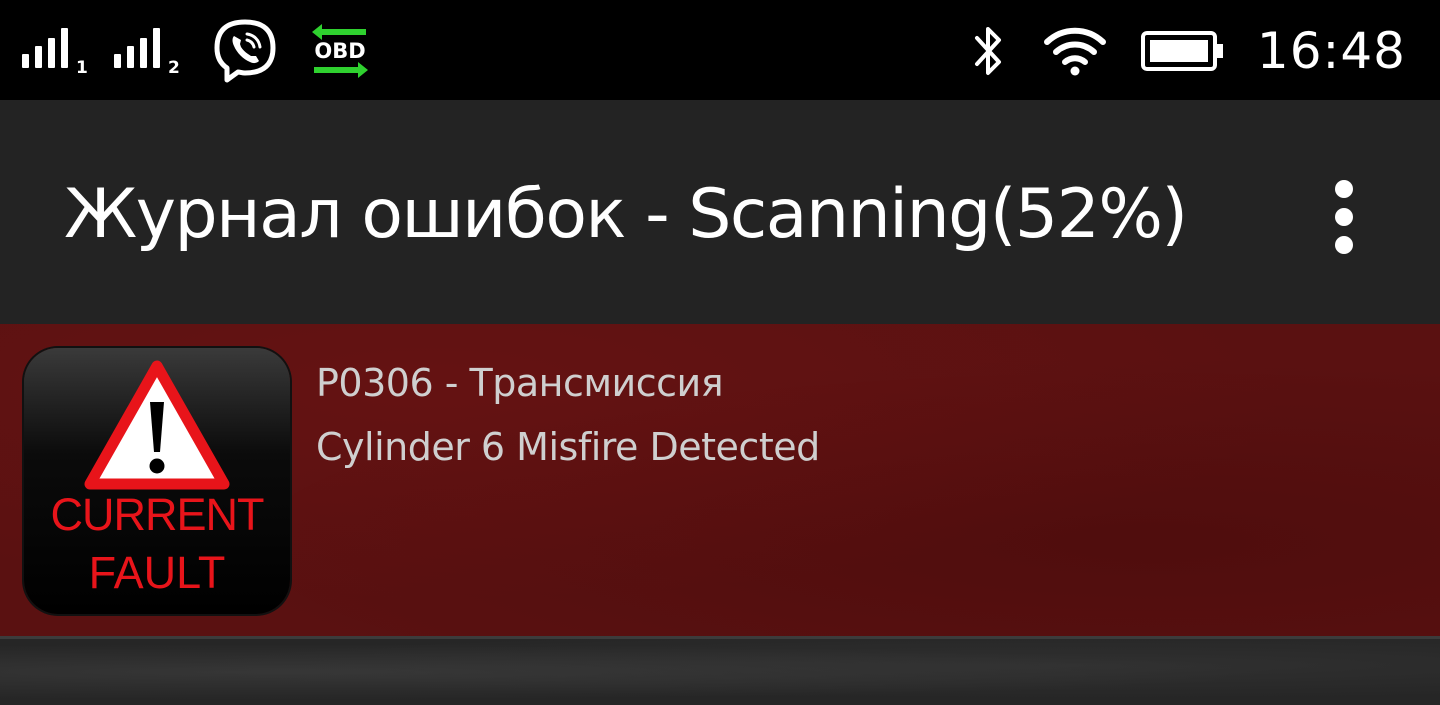 The image size is (1440, 705). I want to click on warning-triangle-icon, so click(157, 425).